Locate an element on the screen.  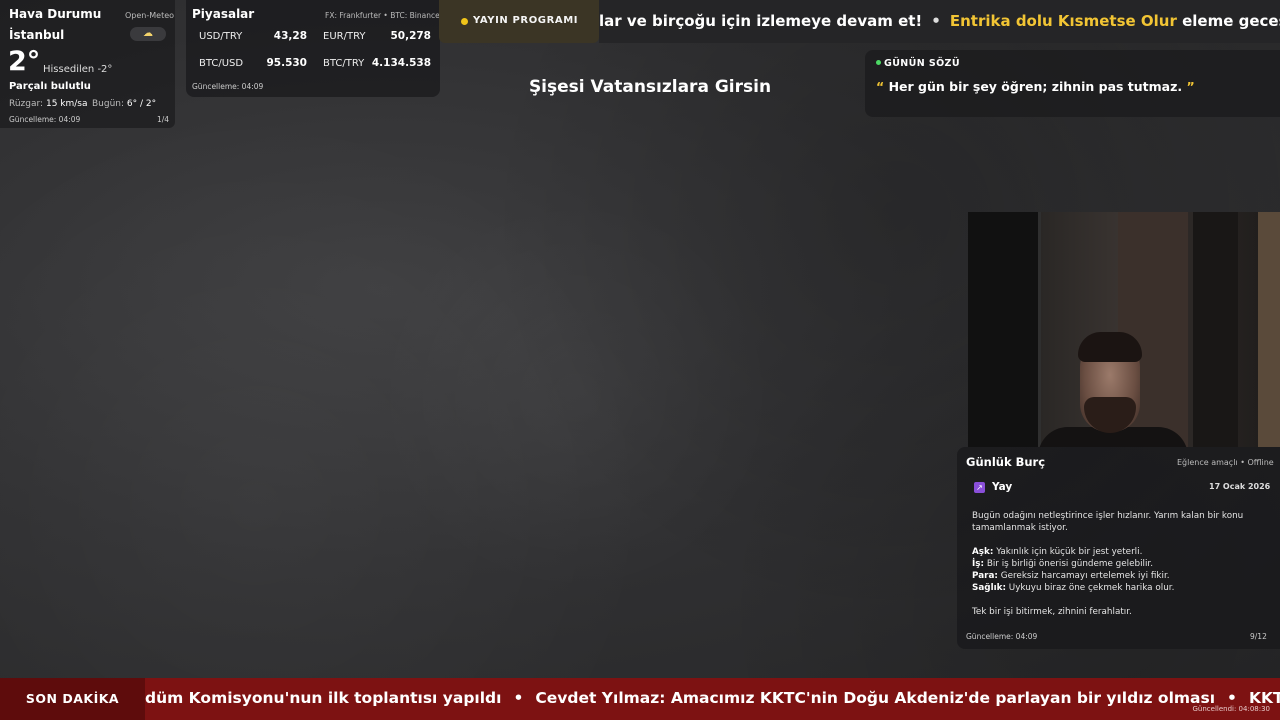
ticker-part-1: lar ve birçoğu için izlemeye devam et! is located at coordinates (761, 21).